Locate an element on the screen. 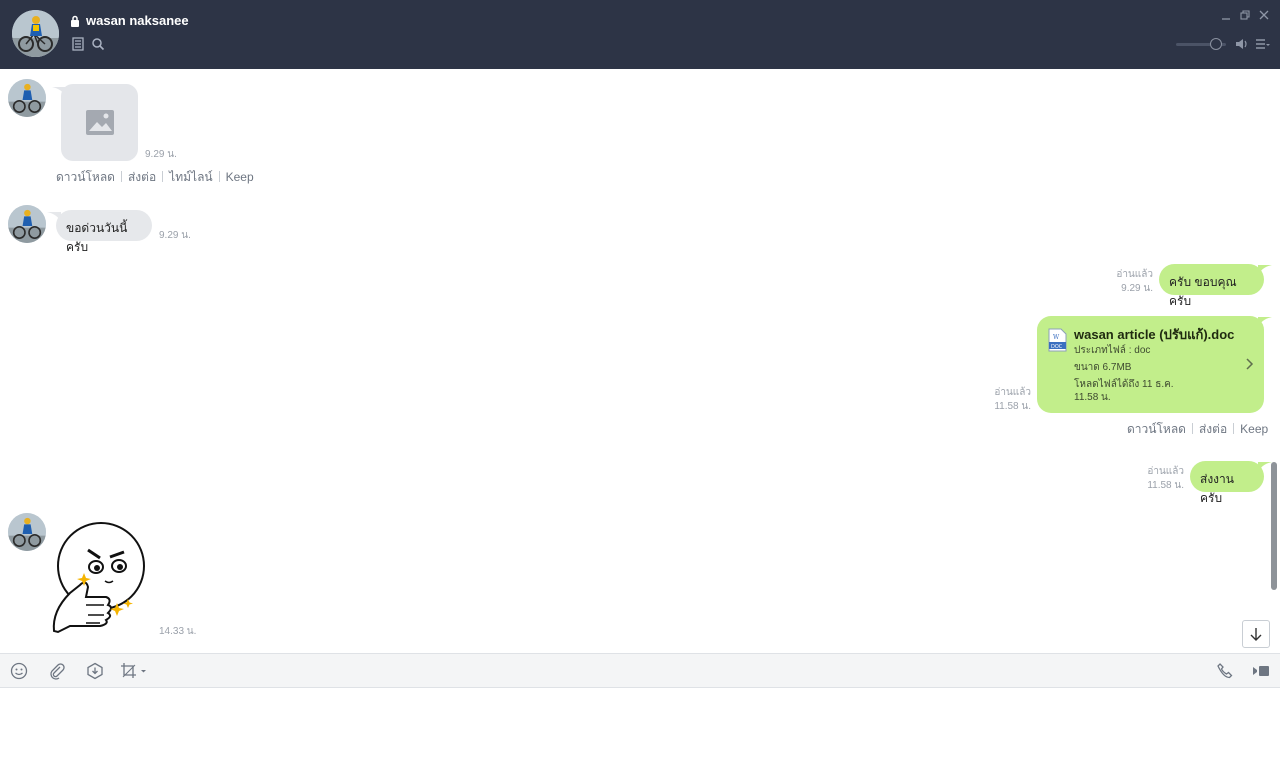 This screenshot has height=764, width=1280. volume-slider is located at coordinates (1202, 44).